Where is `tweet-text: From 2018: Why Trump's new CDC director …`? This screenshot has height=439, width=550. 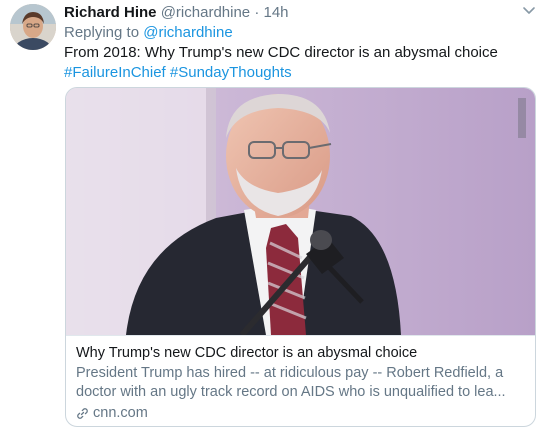
tweet-text: From 2018: Why Trump's new CDC director … is located at coordinates (299, 63).